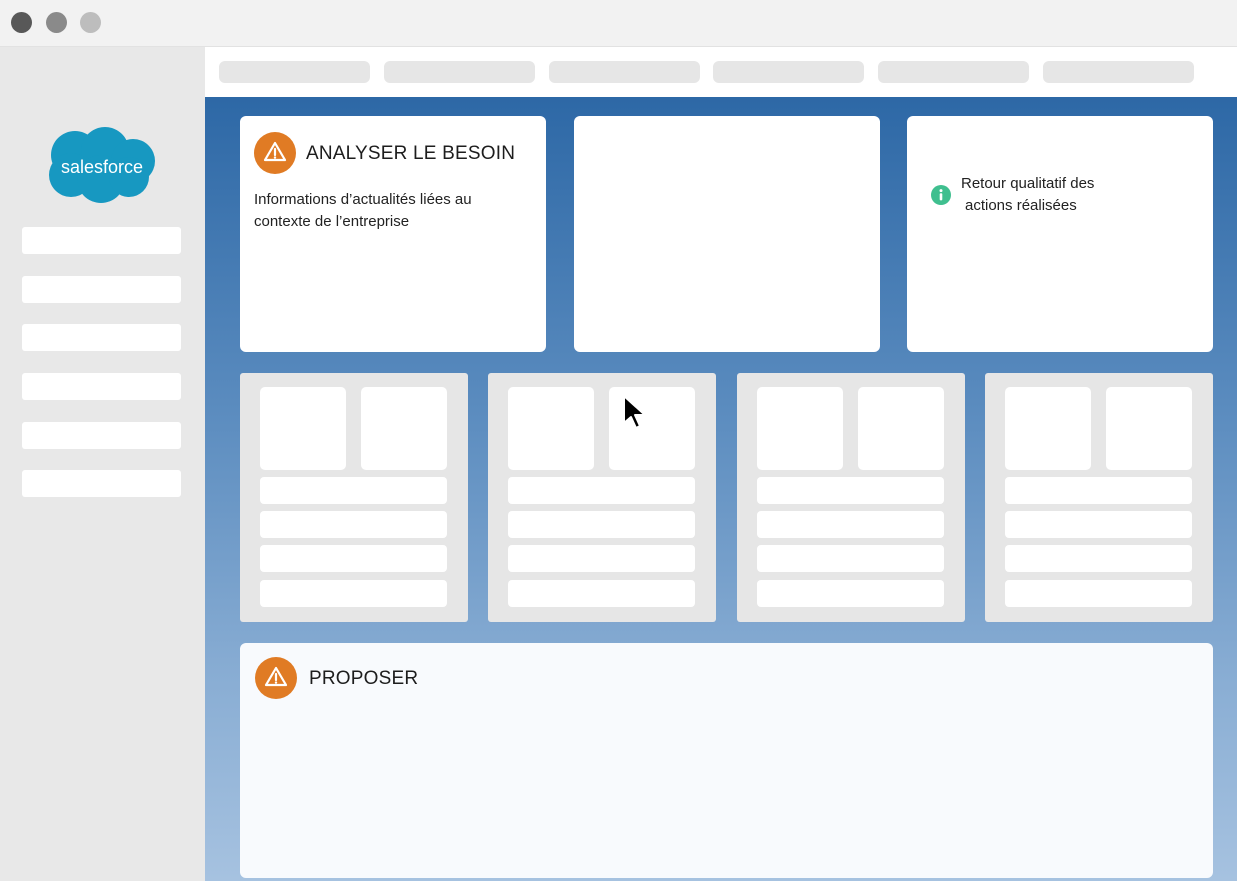 The image size is (1237, 881). Describe the element at coordinates (727, 234) in the screenshot. I see `blank-card` at that location.